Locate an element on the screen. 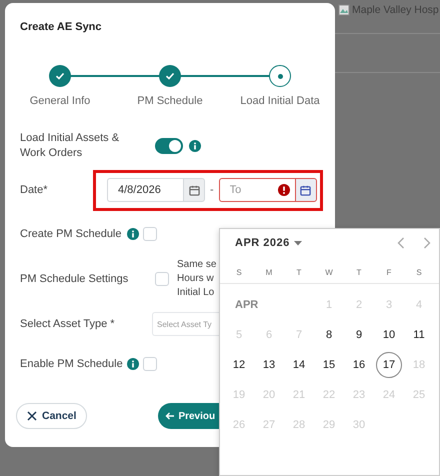 The image size is (440, 476). previous-button: Previou is located at coordinates (189, 416).